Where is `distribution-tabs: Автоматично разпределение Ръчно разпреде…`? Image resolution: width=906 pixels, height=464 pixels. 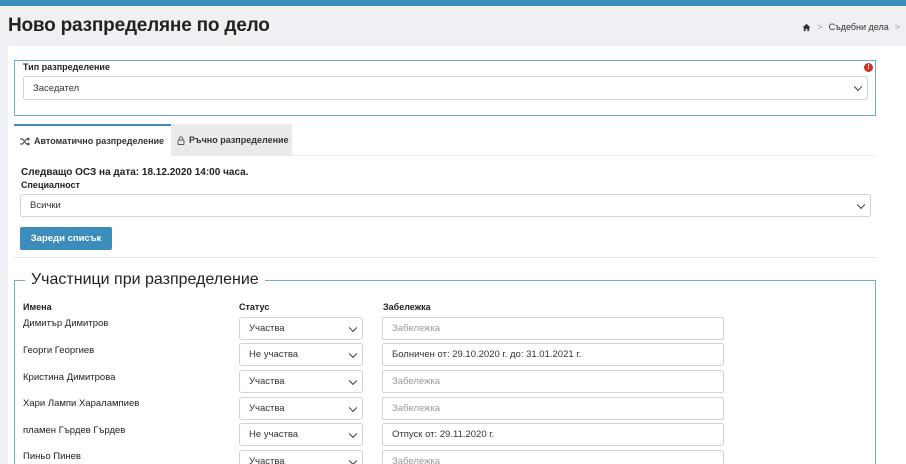
distribution-tabs: Автоматично разпределение Ръчно разпреде… is located at coordinates (445, 139).